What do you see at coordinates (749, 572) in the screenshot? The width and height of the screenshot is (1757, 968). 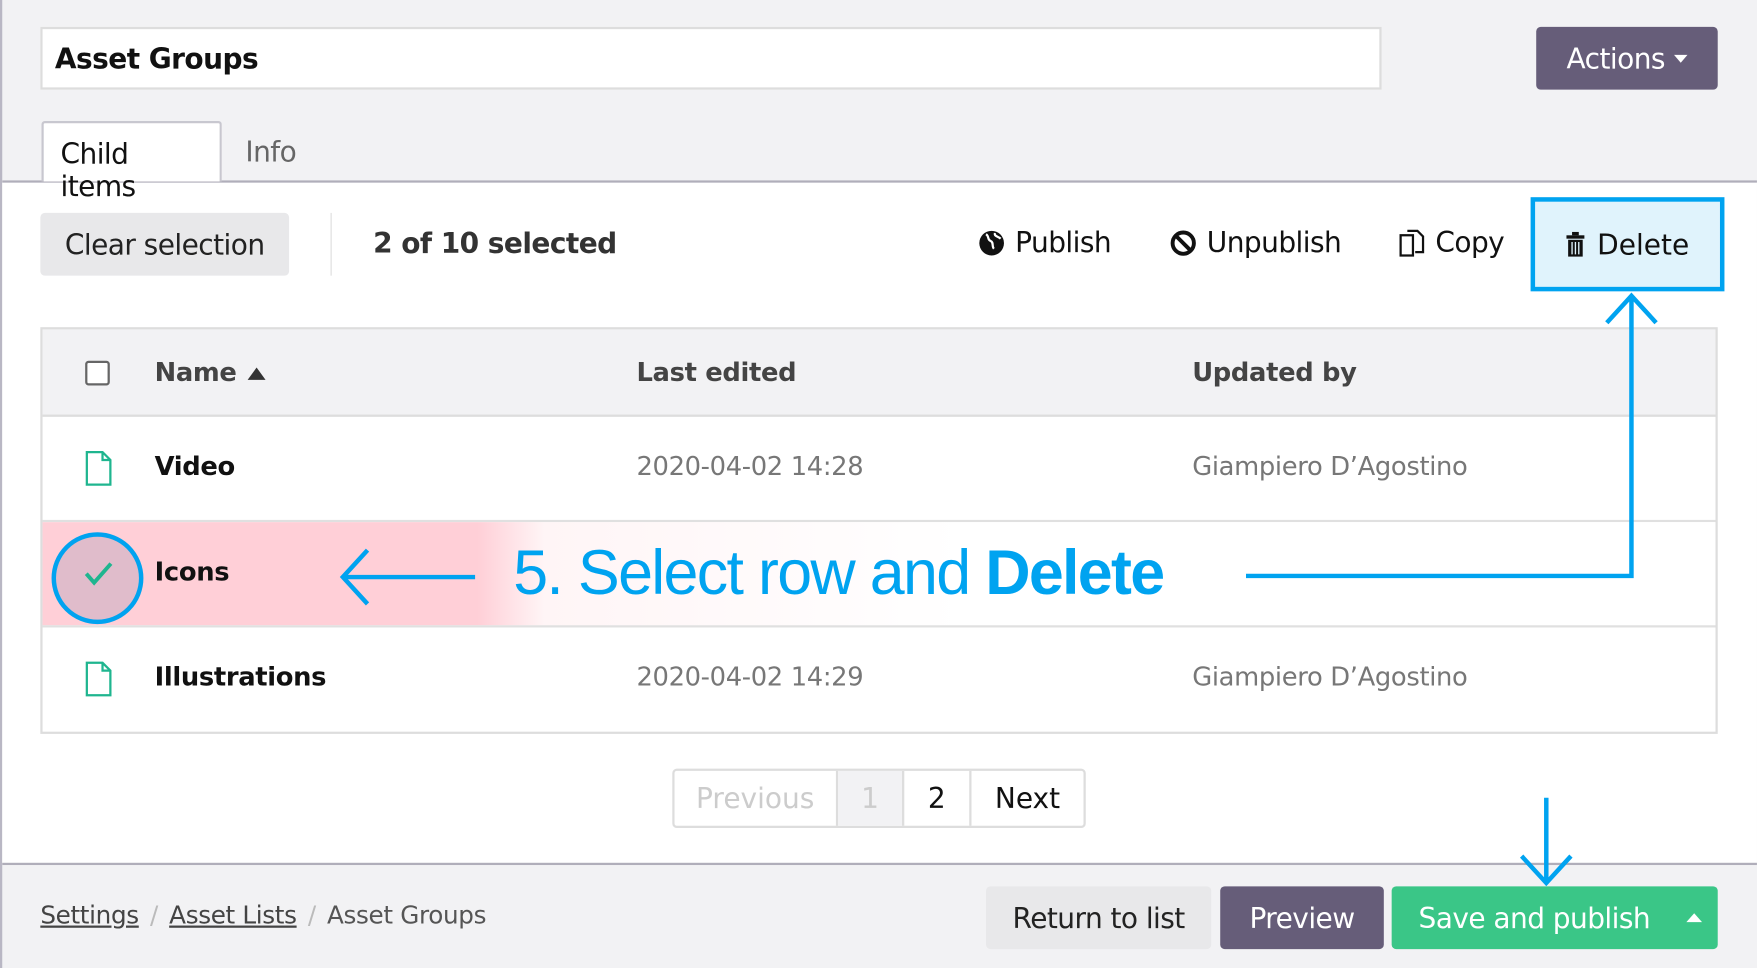 I see `annotation-prefix: 5. Select row and` at bounding box center [749, 572].